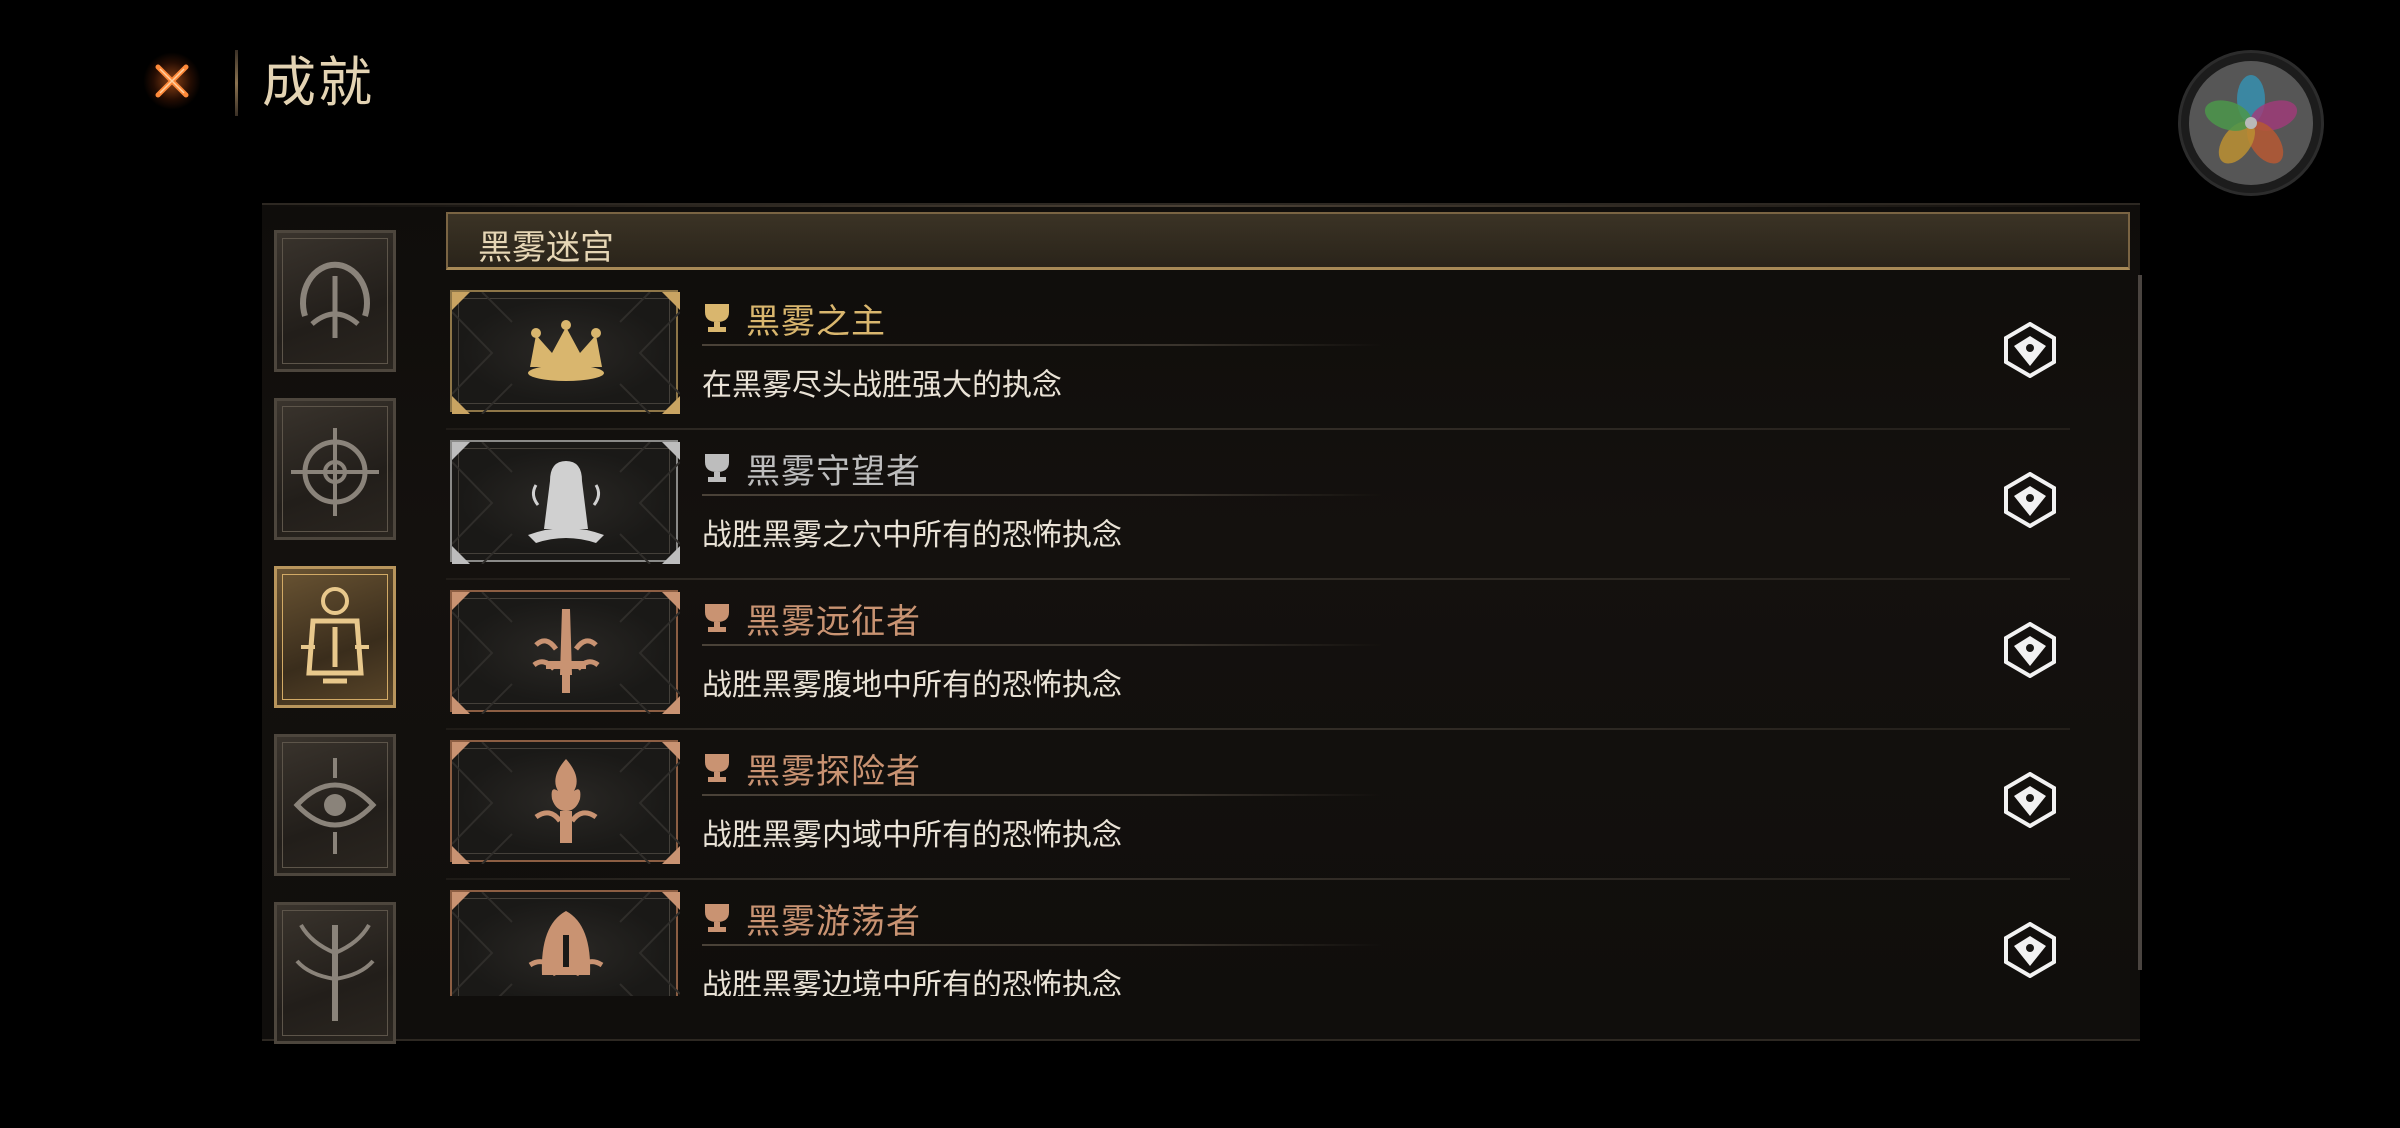  I want to click on hooded-figure-icon, so click(566, 502).